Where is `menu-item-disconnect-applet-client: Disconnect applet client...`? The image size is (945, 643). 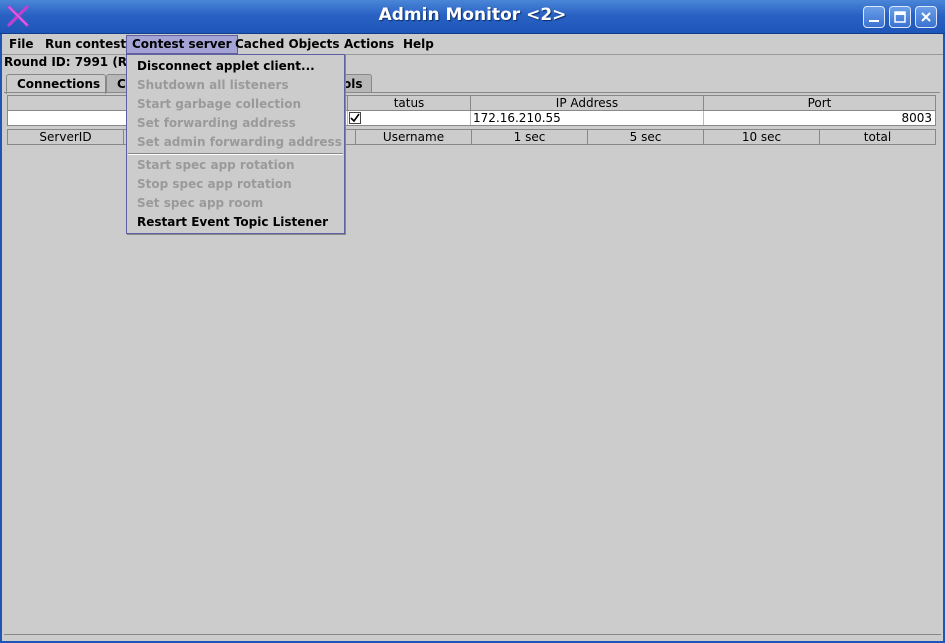 menu-item-disconnect-applet-client: Disconnect applet client... is located at coordinates (226, 66).